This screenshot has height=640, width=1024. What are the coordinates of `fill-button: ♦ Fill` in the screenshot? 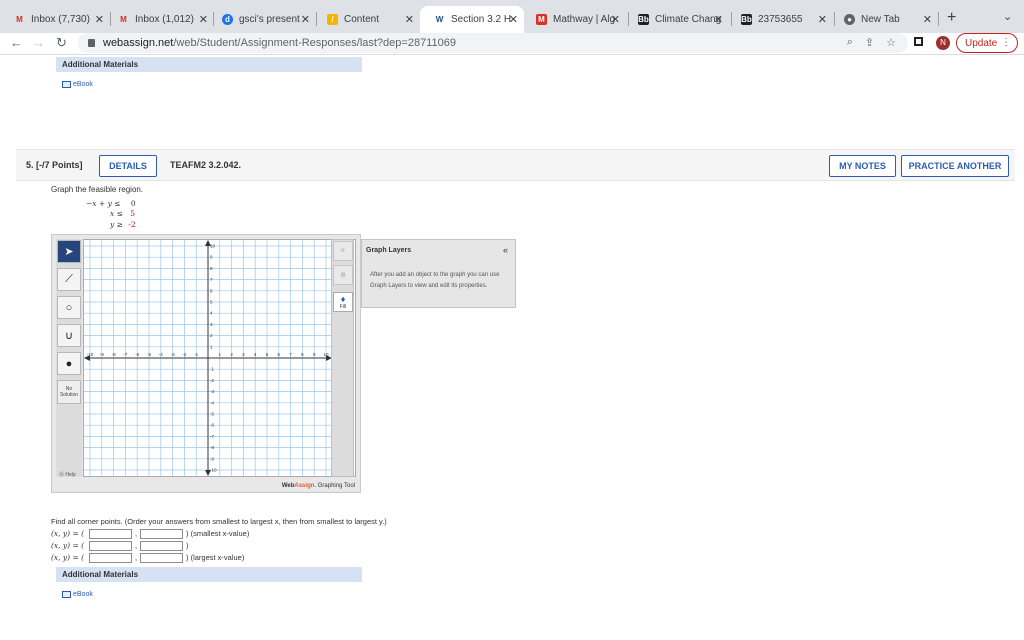 It's located at (343, 302).